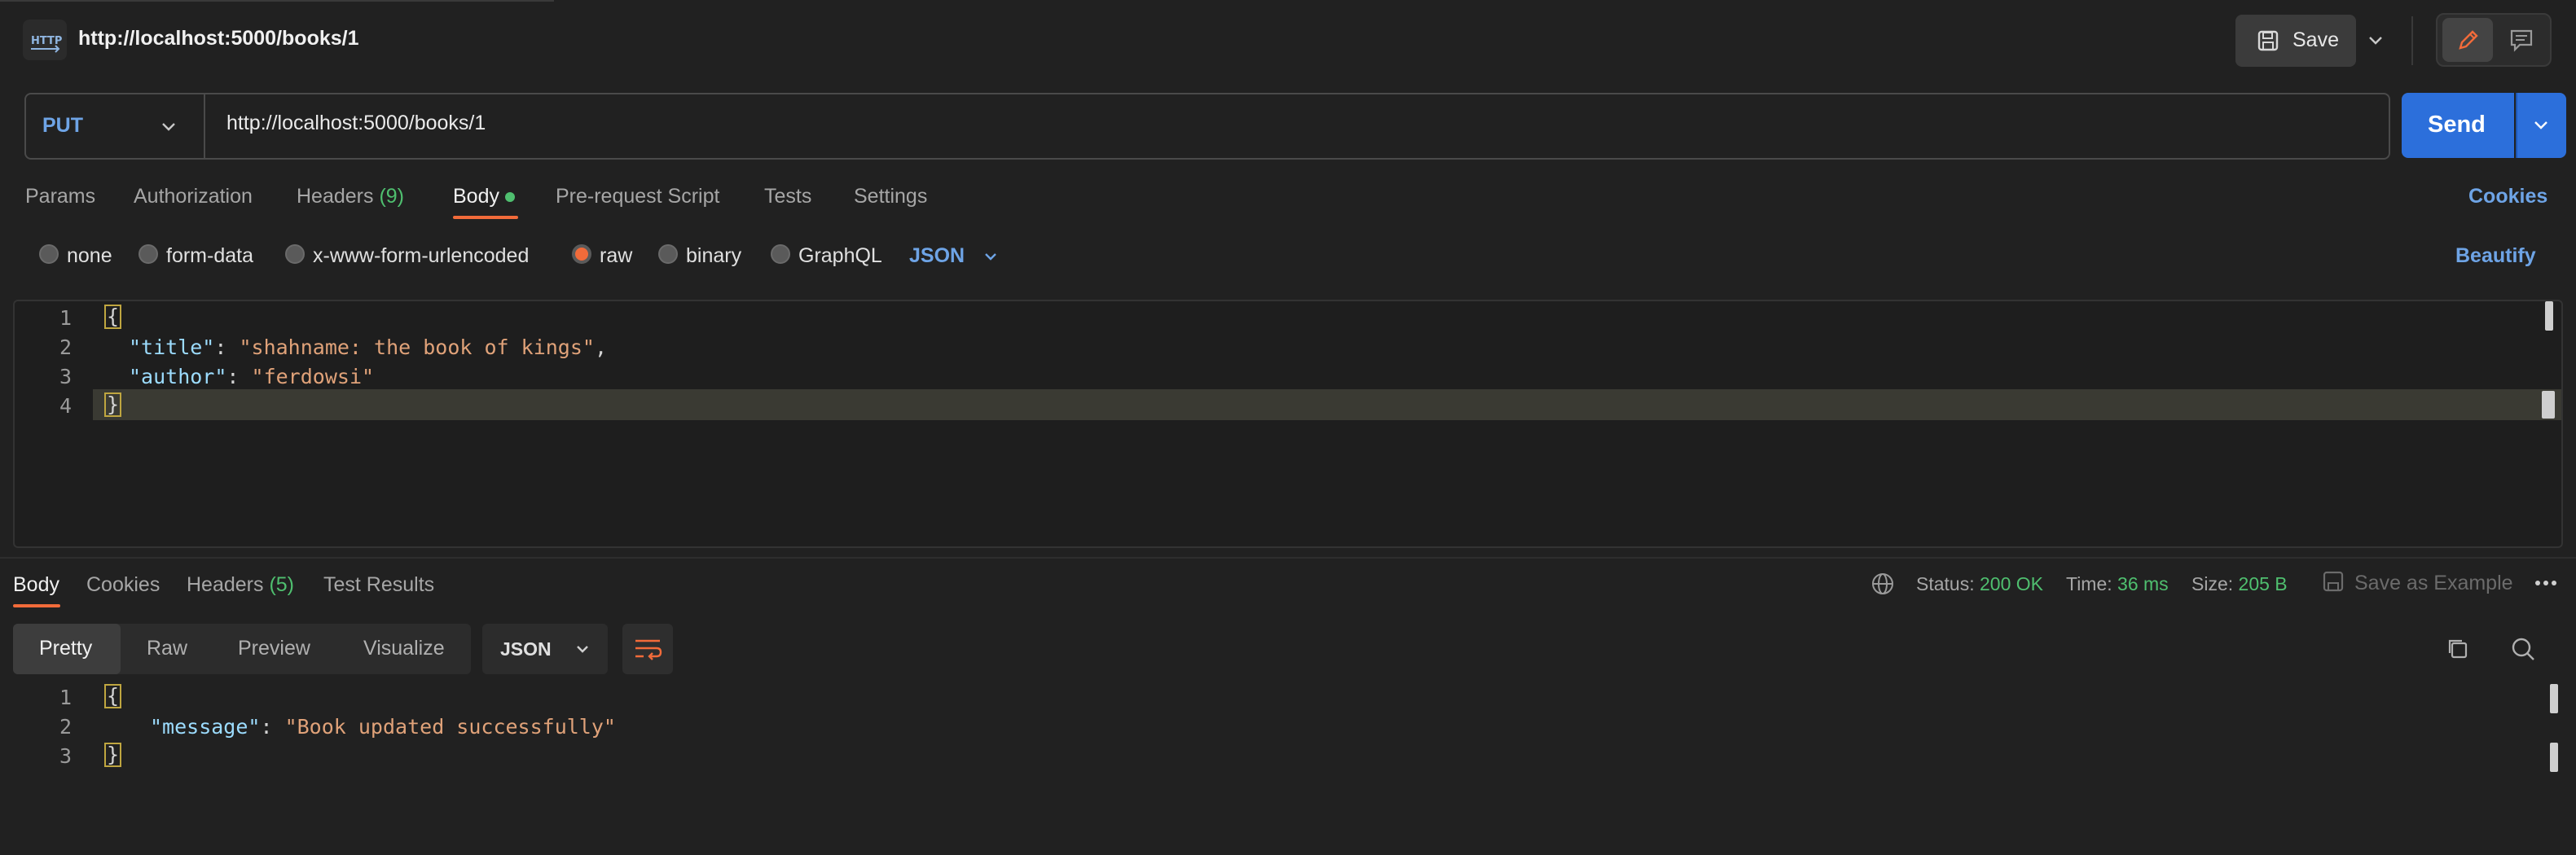  Describe the element at coordinates (1288, 558) in the screenshot. I see `pane-divider` at that location.